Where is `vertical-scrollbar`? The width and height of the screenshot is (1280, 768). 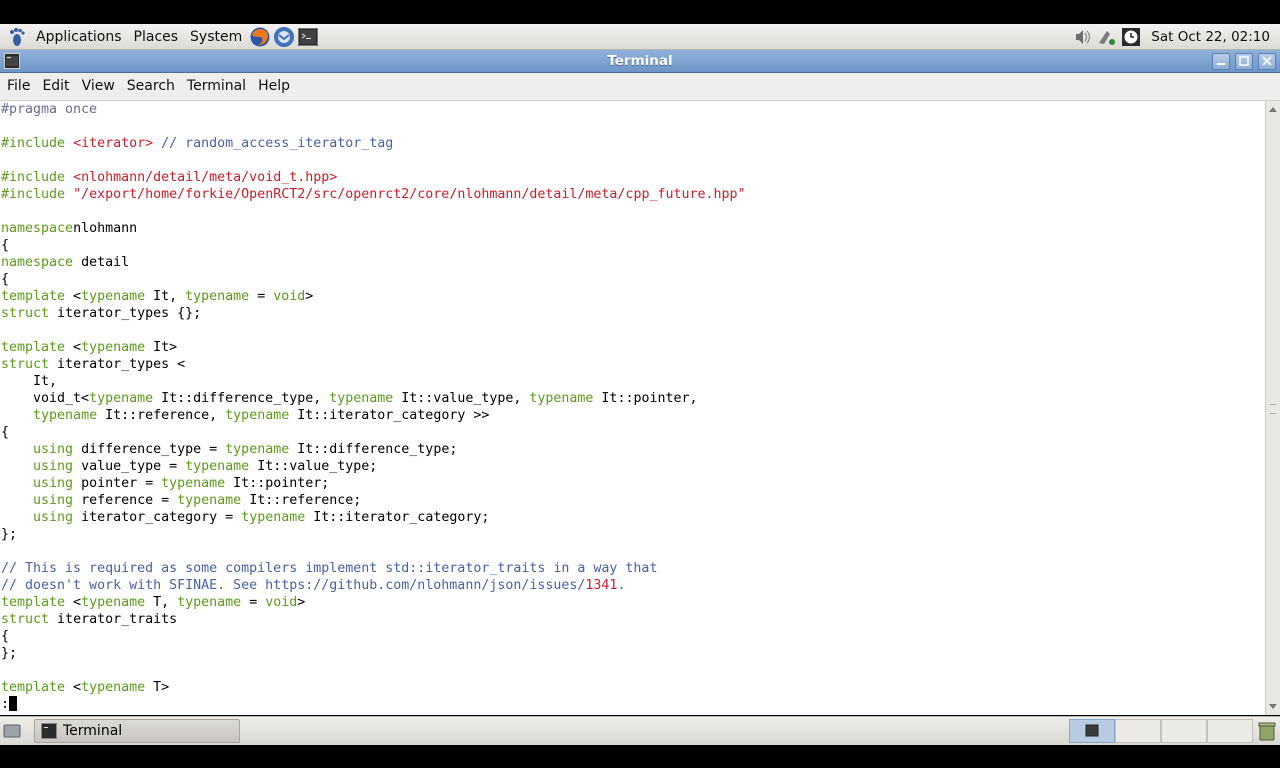 vertical-scrollbar is located at coordinates (1272, 408).